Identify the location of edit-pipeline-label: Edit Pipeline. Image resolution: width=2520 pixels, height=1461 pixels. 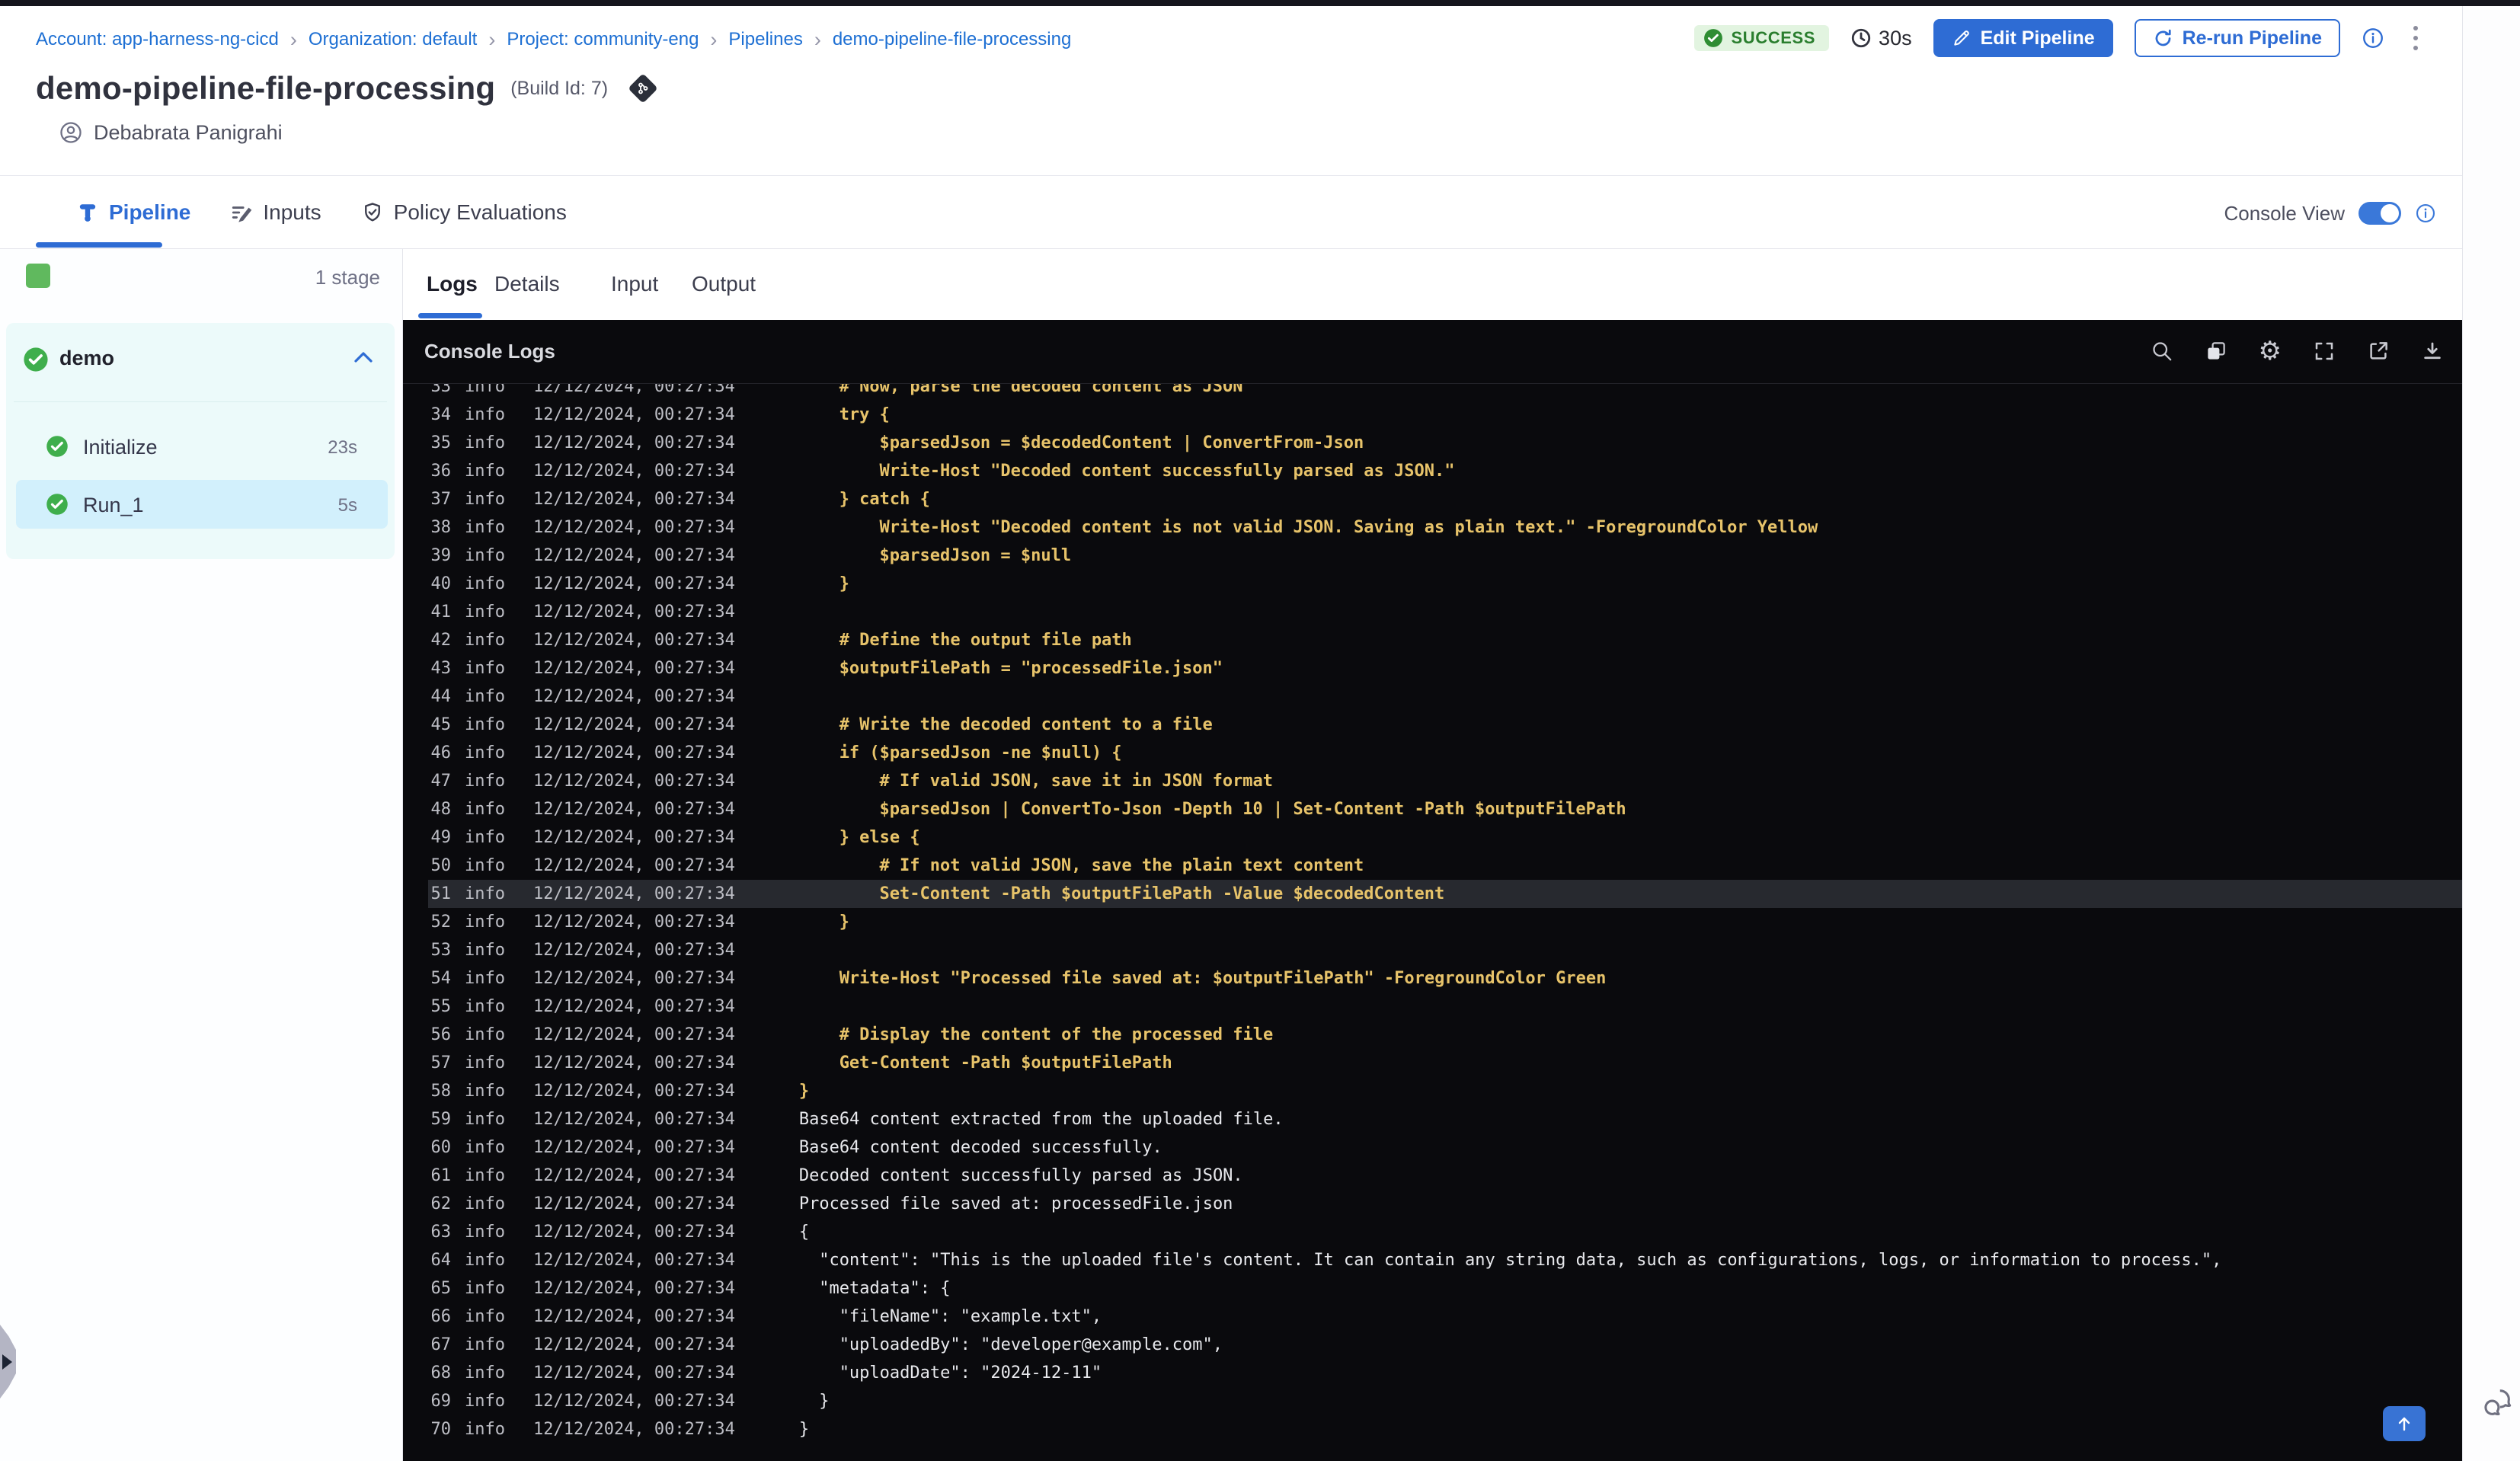
(2037, 38).